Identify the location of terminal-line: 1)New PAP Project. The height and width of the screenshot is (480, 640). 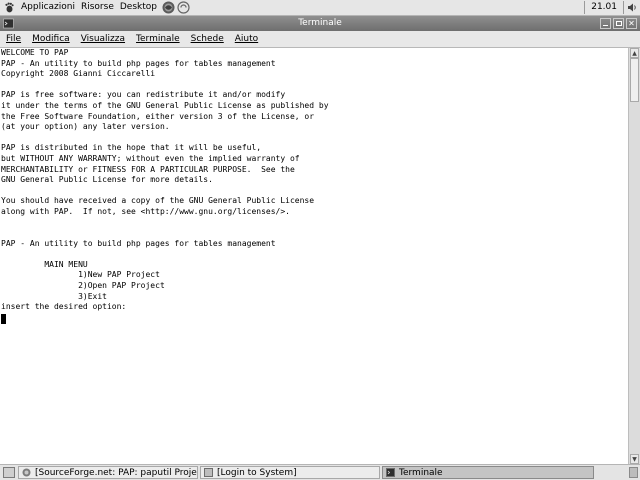
(80, 275).